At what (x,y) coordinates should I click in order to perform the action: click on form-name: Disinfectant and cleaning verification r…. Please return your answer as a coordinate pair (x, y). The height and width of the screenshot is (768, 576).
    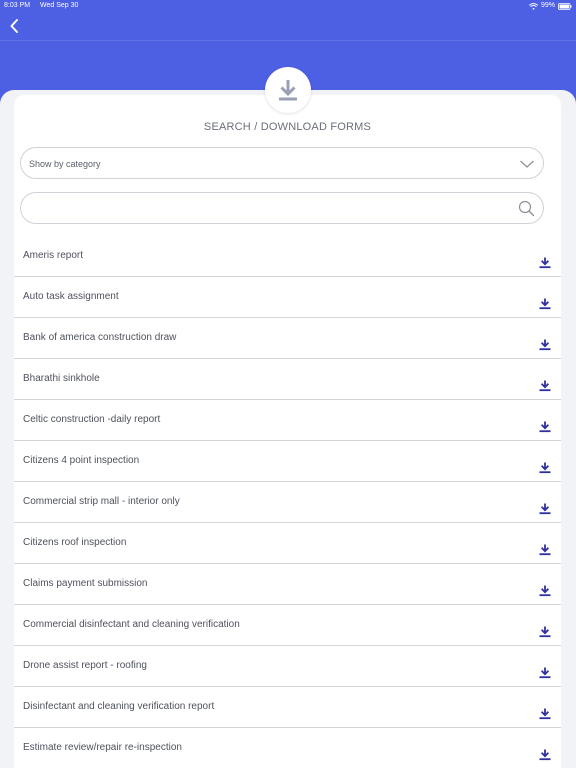
    Looking at the image, I should click on (119, 706).